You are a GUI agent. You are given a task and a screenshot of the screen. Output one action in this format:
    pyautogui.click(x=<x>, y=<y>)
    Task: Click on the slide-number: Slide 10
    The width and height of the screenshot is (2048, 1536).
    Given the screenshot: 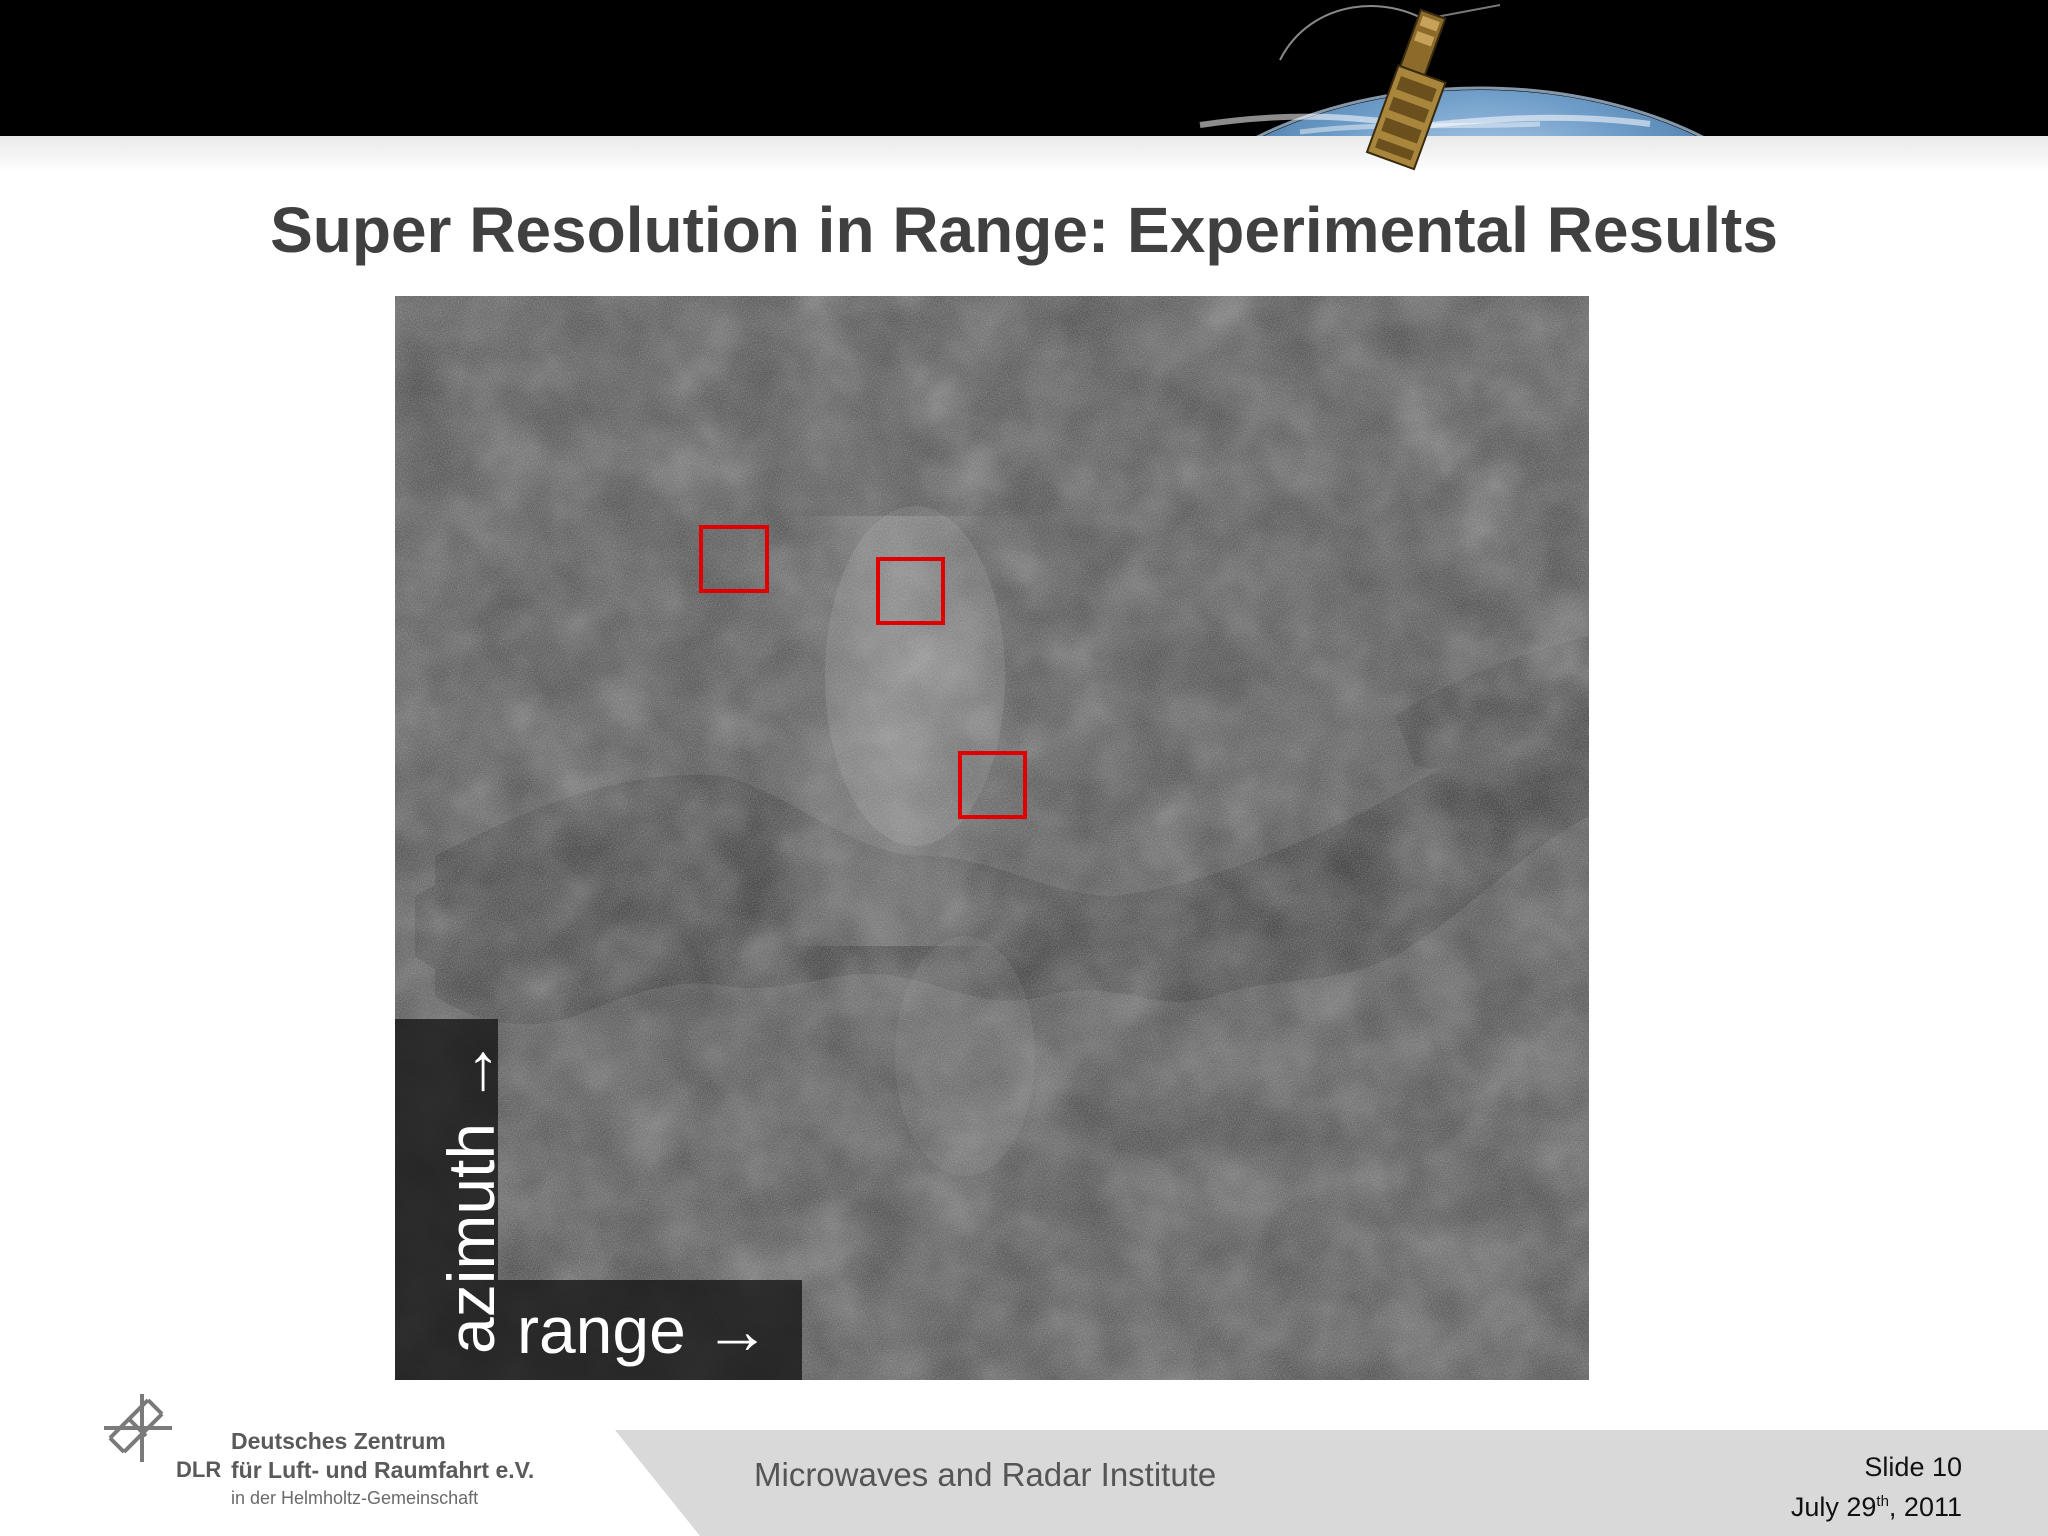 What is the action you would take?
    pyautogui.click(x=1913, y=1467)
    